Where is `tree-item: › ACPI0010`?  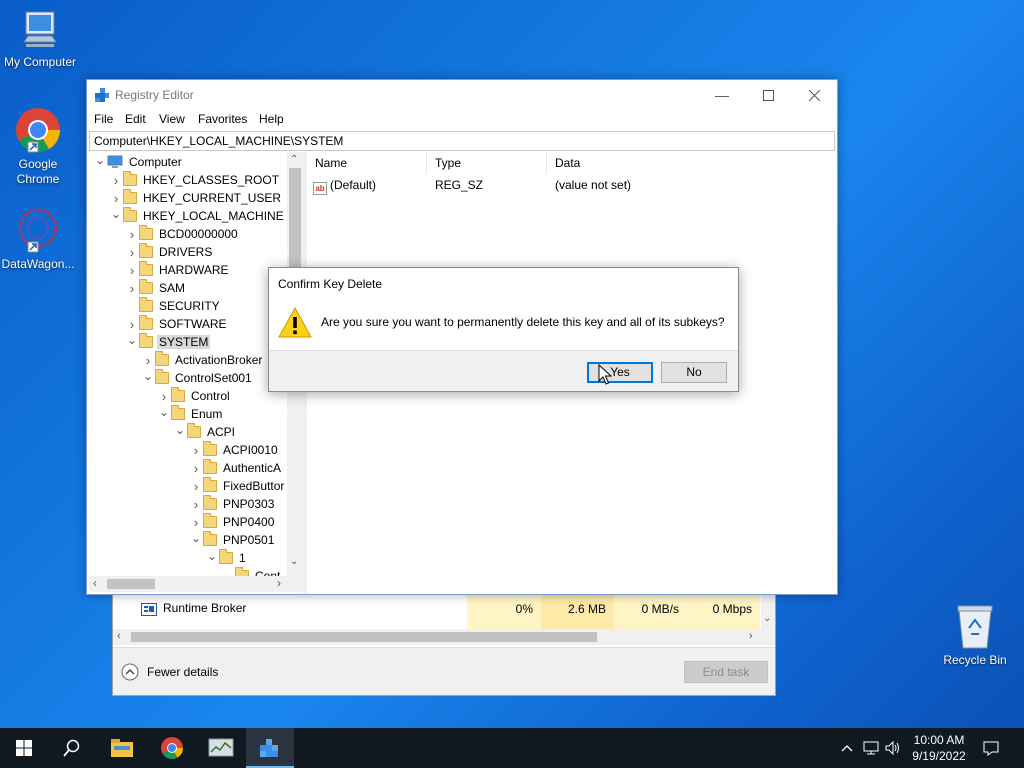
tree-item: › ACPI0010 is located at coordinates (234, 450).